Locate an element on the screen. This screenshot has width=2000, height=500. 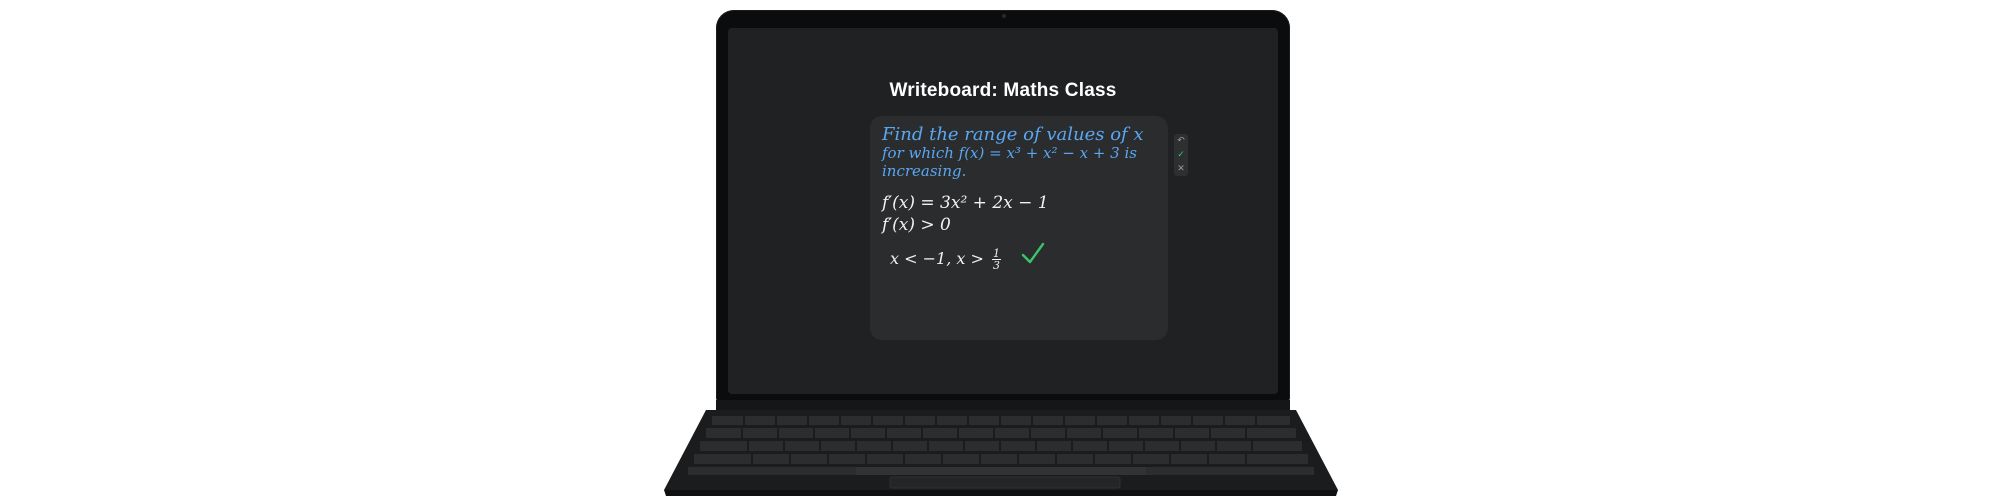
answer-line: x < −1, x > 1 3 is located at coordinates (945, 259).